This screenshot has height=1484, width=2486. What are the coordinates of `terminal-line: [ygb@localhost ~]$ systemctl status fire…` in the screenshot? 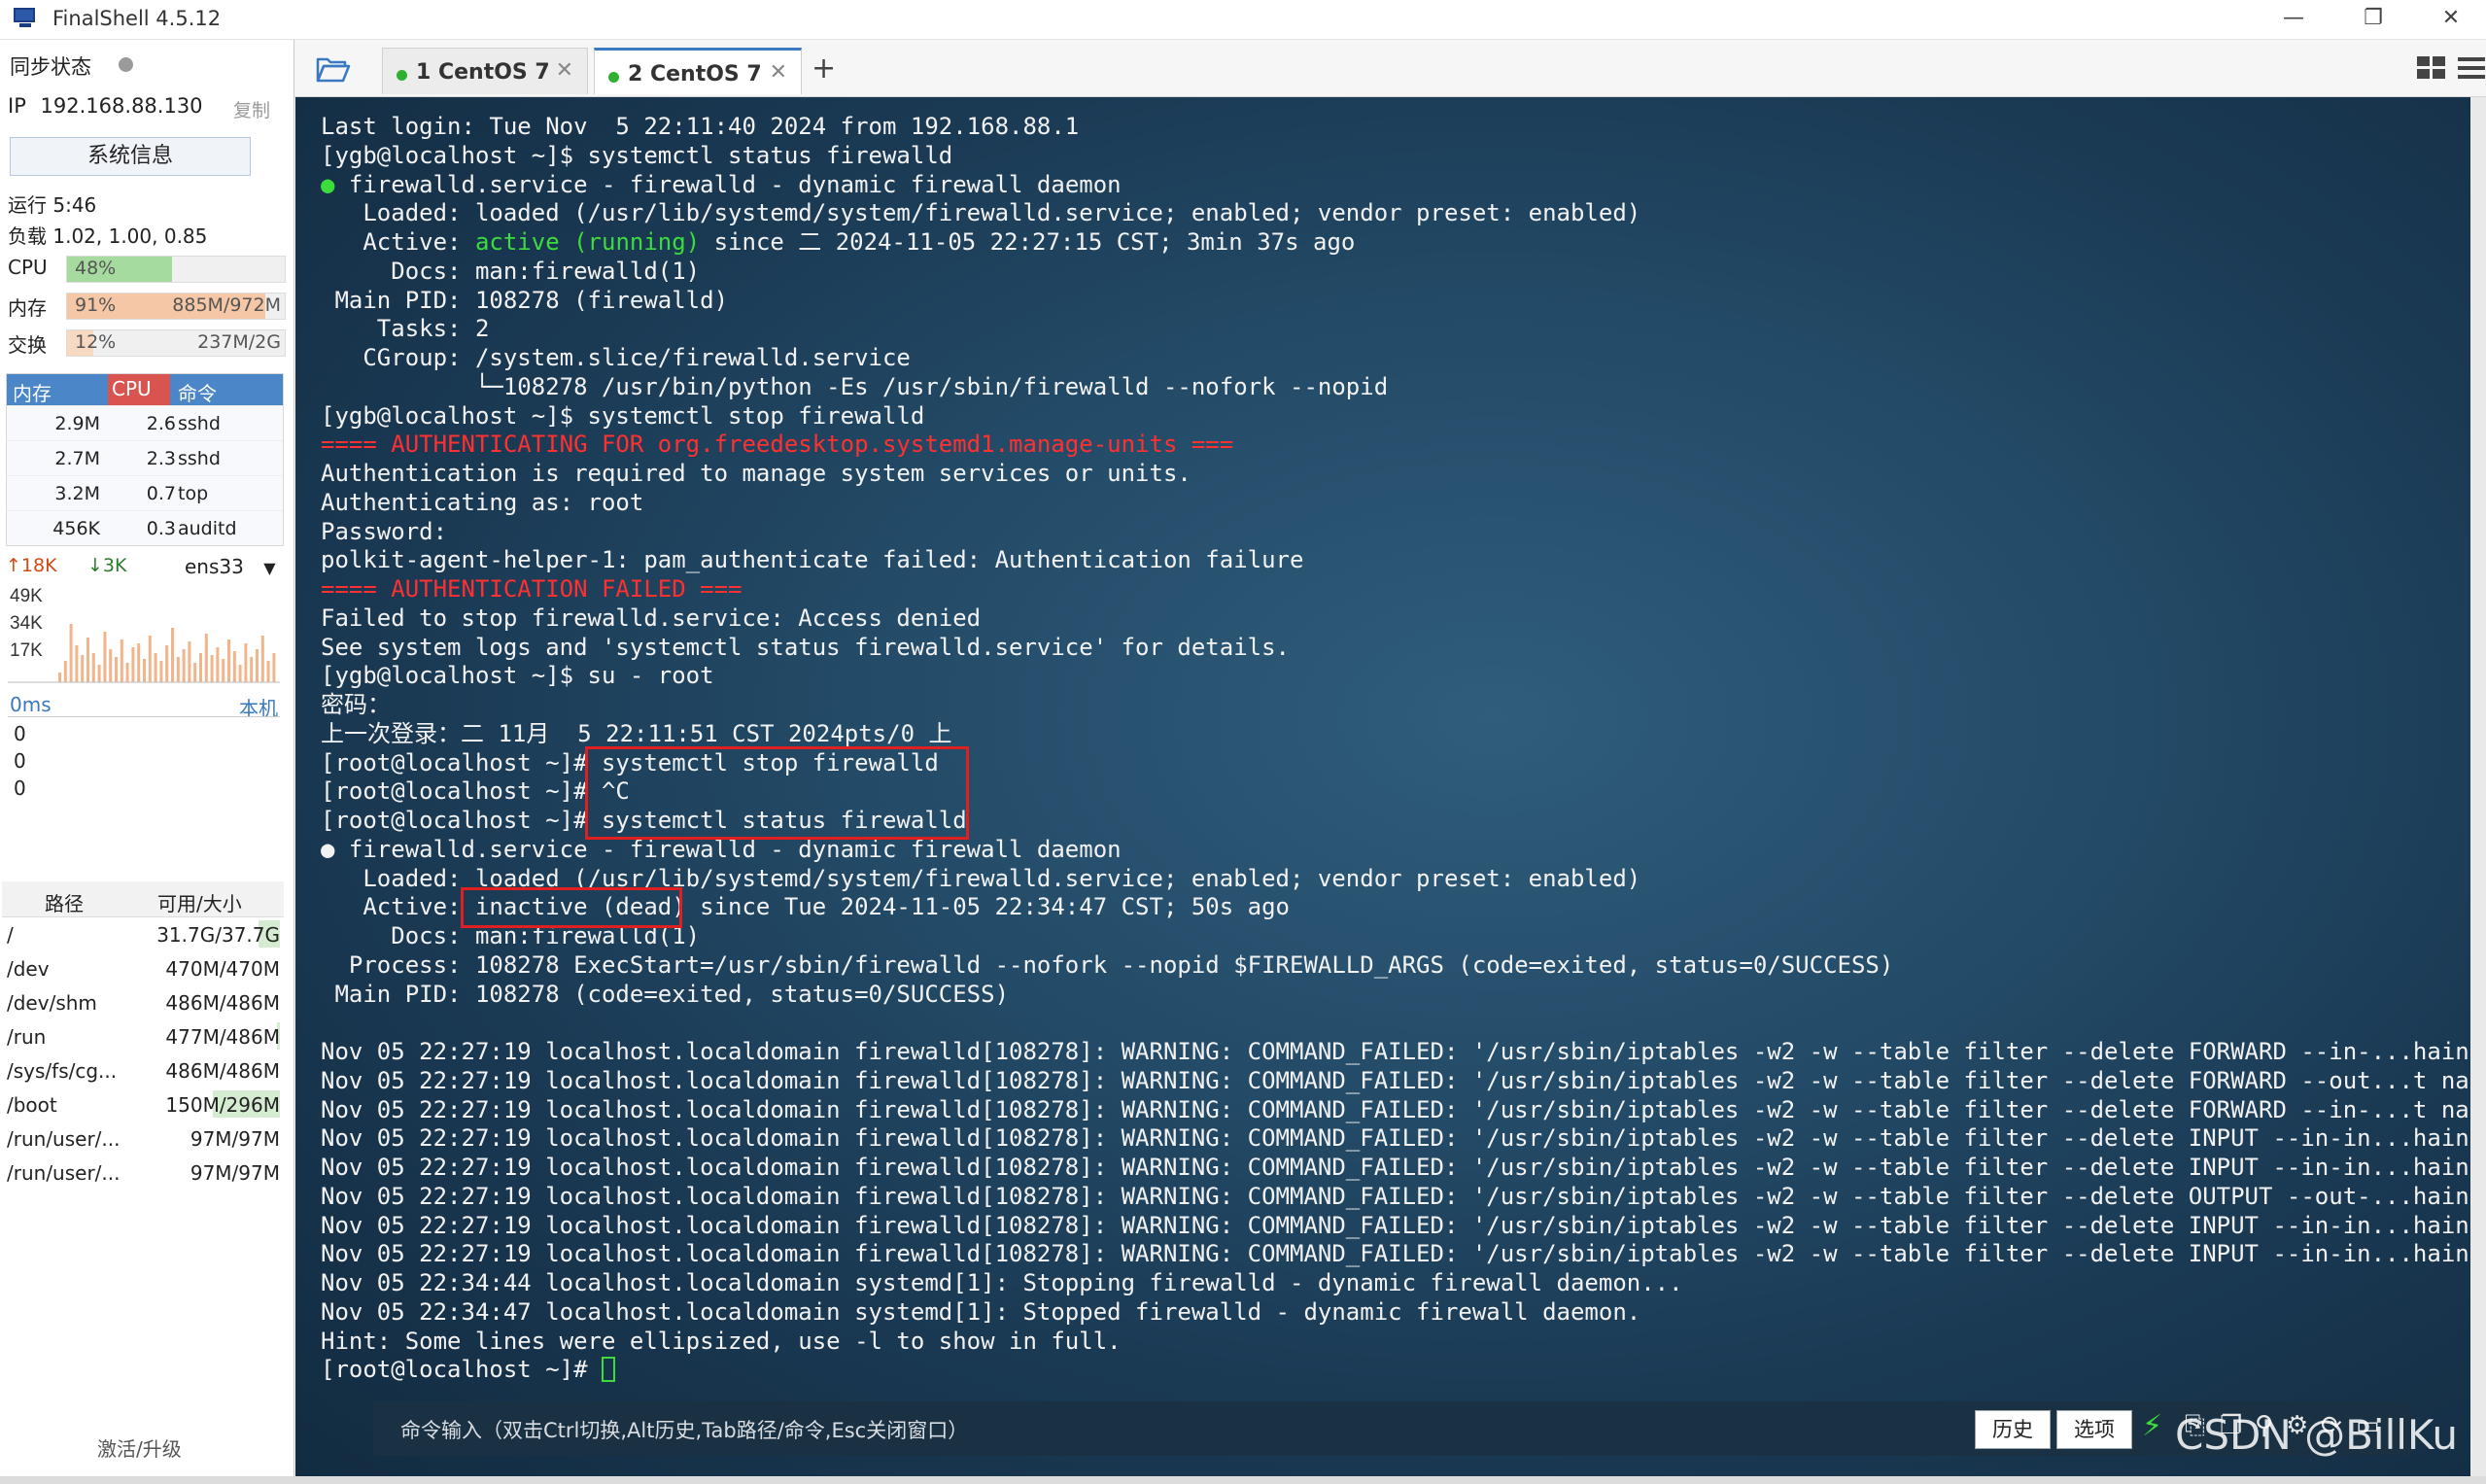 It's located at (1396, 156).